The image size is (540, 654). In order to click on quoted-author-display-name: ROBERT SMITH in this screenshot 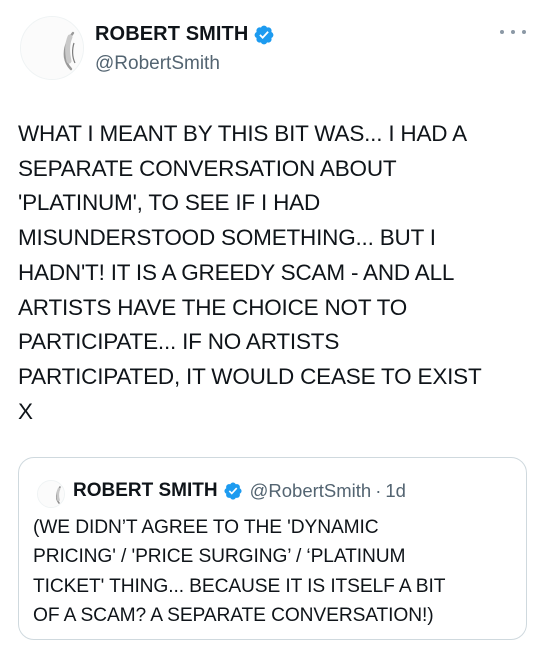, I will do `click(145, 490)`.